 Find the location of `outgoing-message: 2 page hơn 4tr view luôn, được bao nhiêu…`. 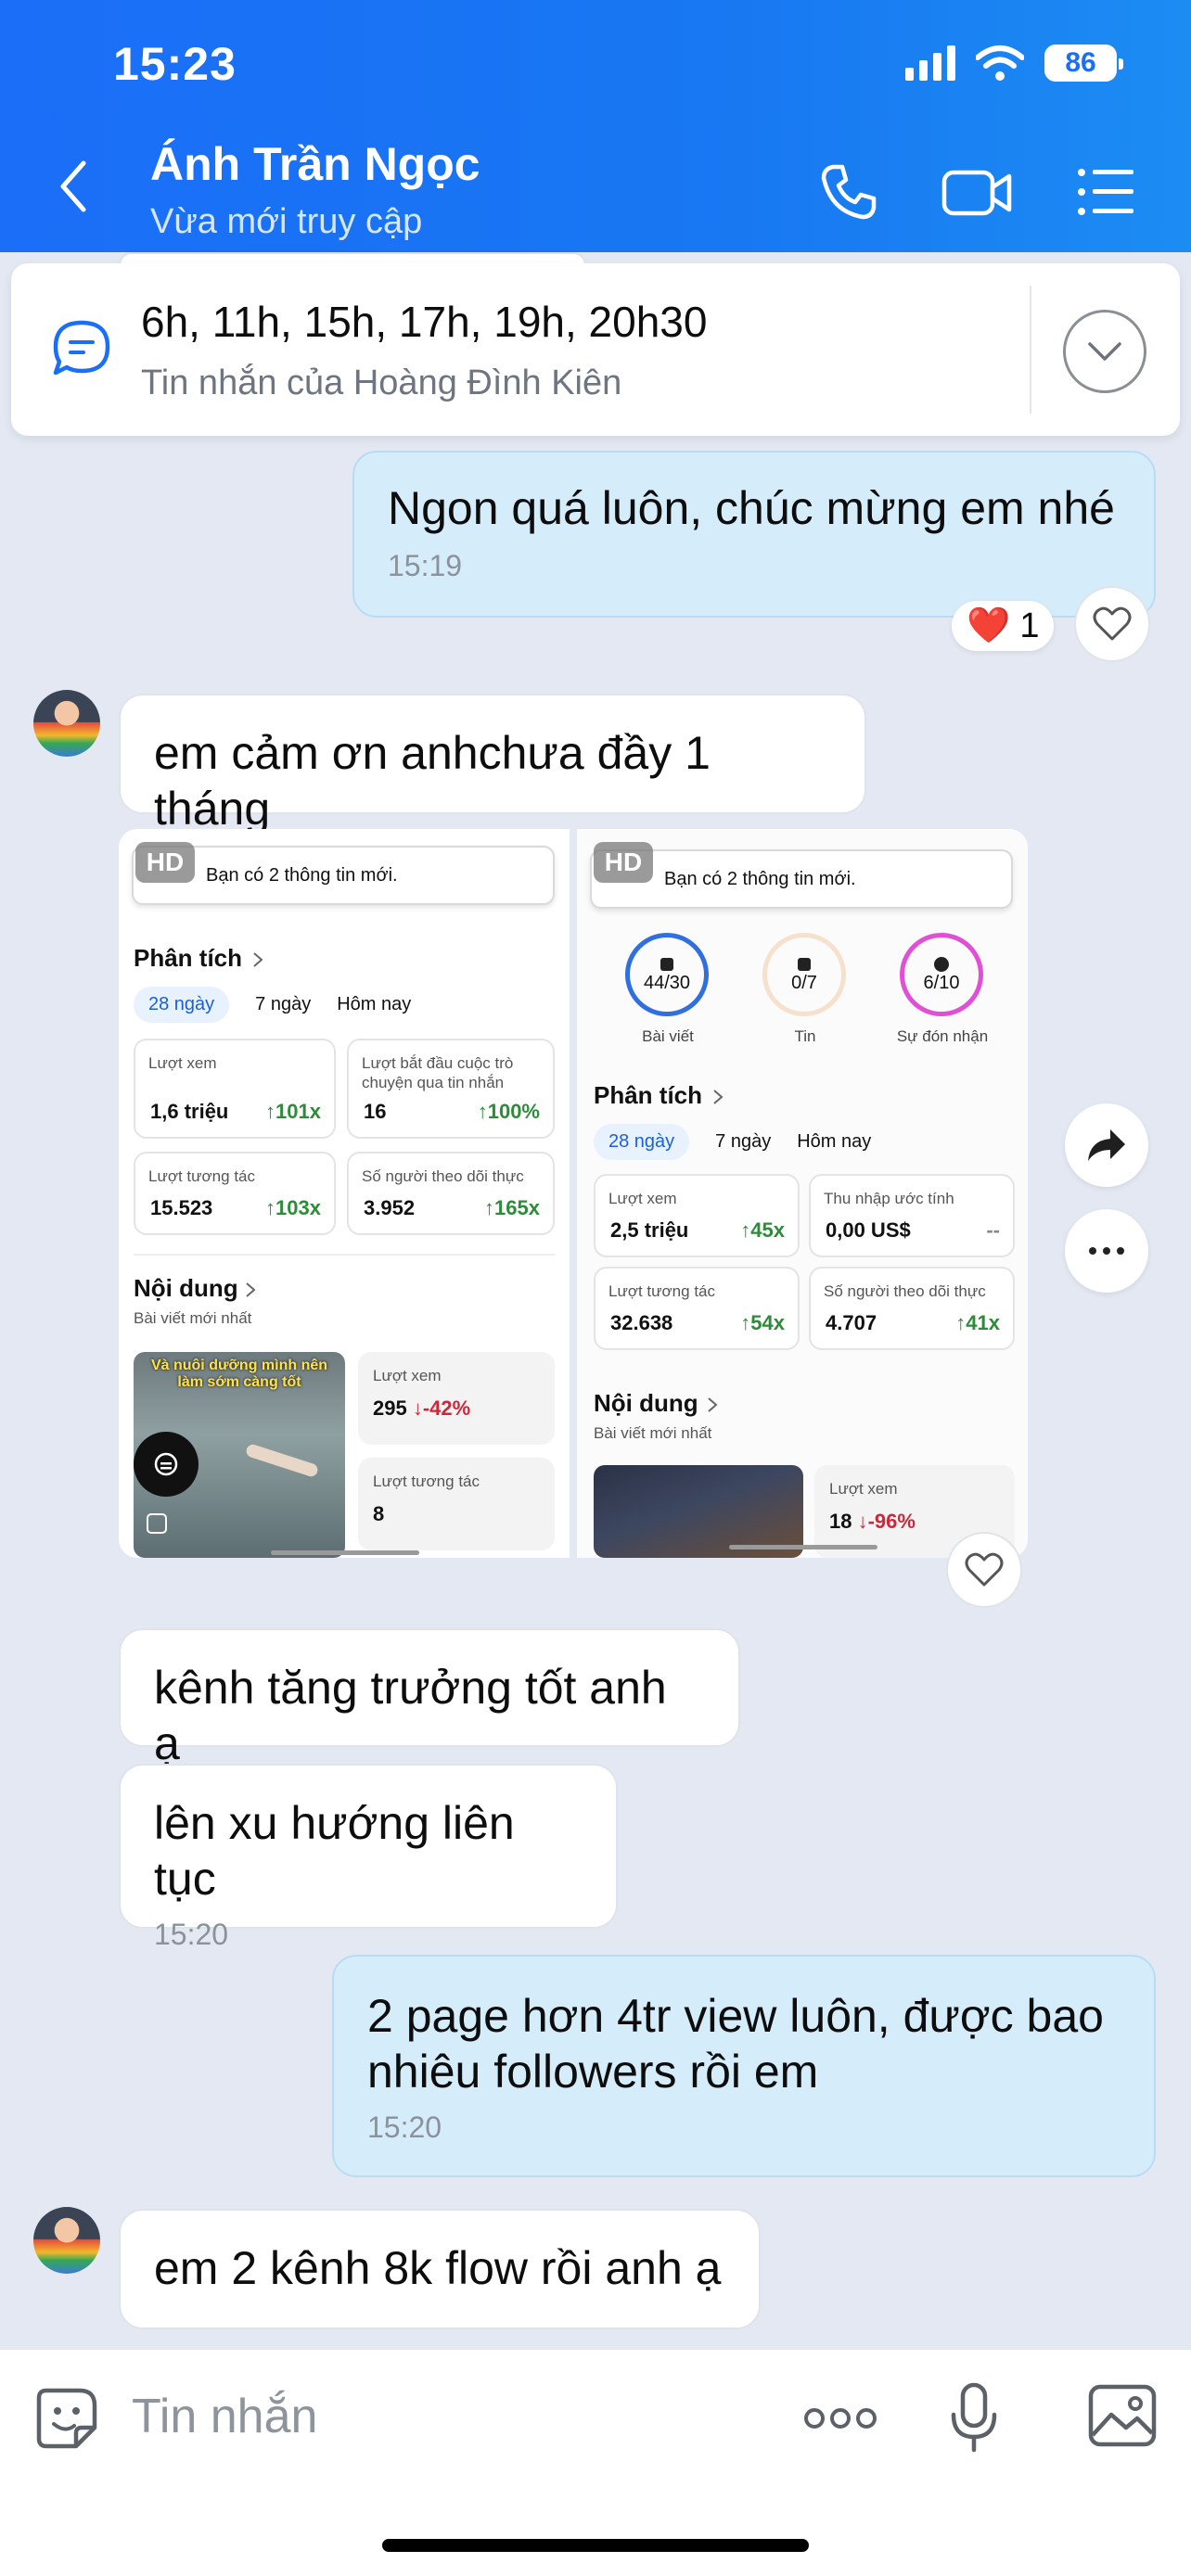

outgoing-message: 2 page hơn 4tr view luôn, được bao nhiêu… is located at coordinates (744, 2066).